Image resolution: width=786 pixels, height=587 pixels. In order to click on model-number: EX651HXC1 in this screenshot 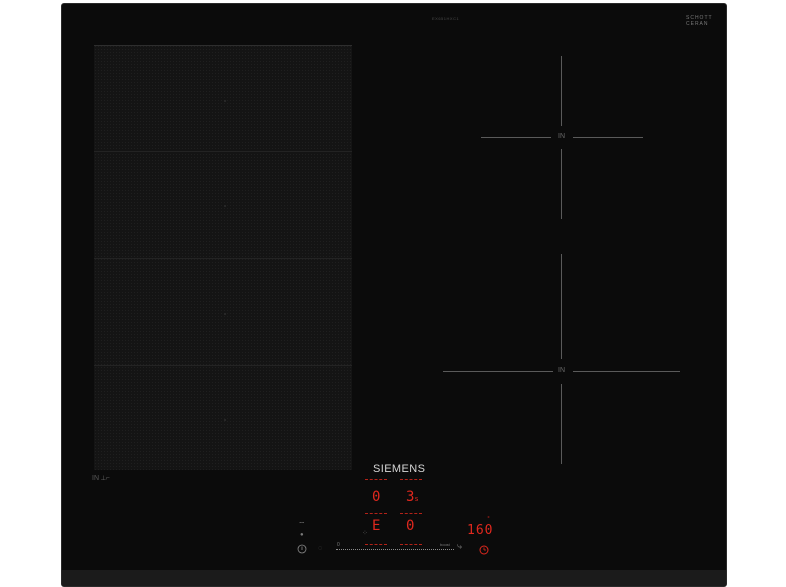, I will do `click(446, 18)`.